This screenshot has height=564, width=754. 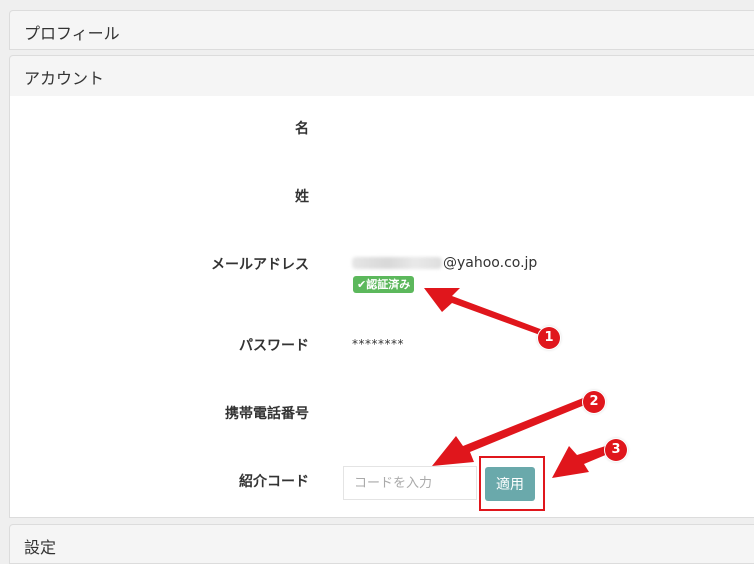 I want to click on callout-3: 3, so click(x=616, y=450).